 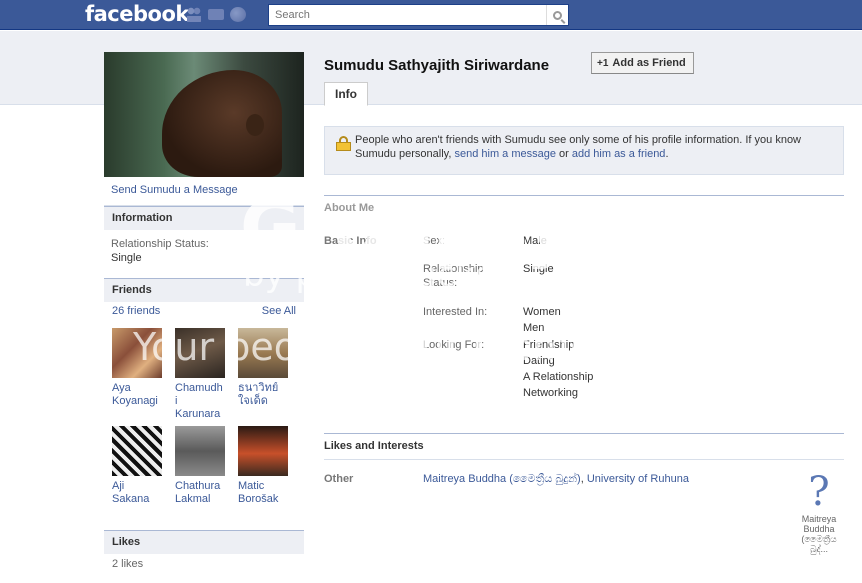 I want to click on information-header: Information, so click(x=204, y=218).